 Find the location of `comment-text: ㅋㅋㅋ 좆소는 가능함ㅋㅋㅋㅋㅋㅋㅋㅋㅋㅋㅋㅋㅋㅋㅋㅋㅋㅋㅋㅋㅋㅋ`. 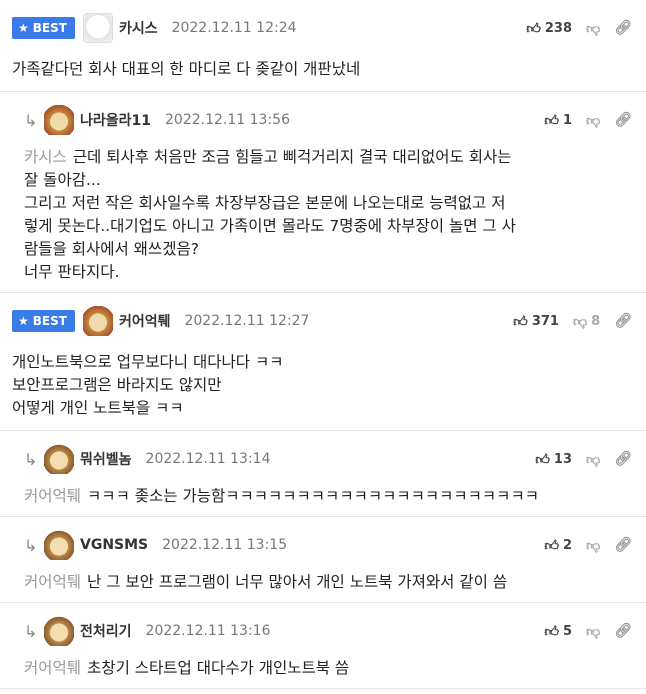

comment-text: ㅋㅋㅋ 좆소는 가능함ㅋㅋㅋㅋㅋㅋㅋㅋㅋㅋㅋㅋㅋㅋㅋㅋㅋㅋㅋㅋㅋㅋ is located at coordinates (313, 496).